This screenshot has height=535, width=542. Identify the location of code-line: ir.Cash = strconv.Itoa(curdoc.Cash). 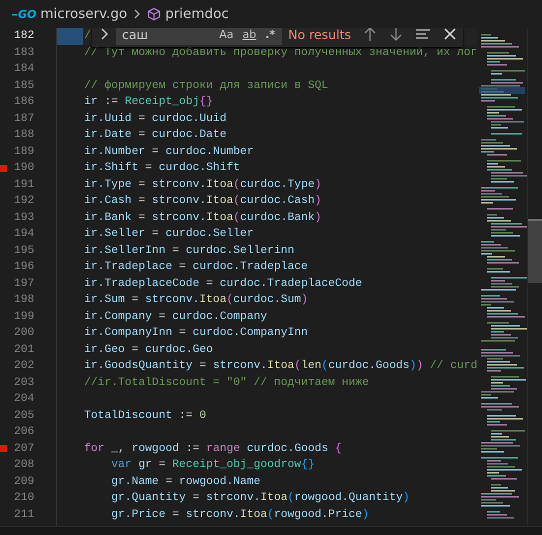
(202, 201).